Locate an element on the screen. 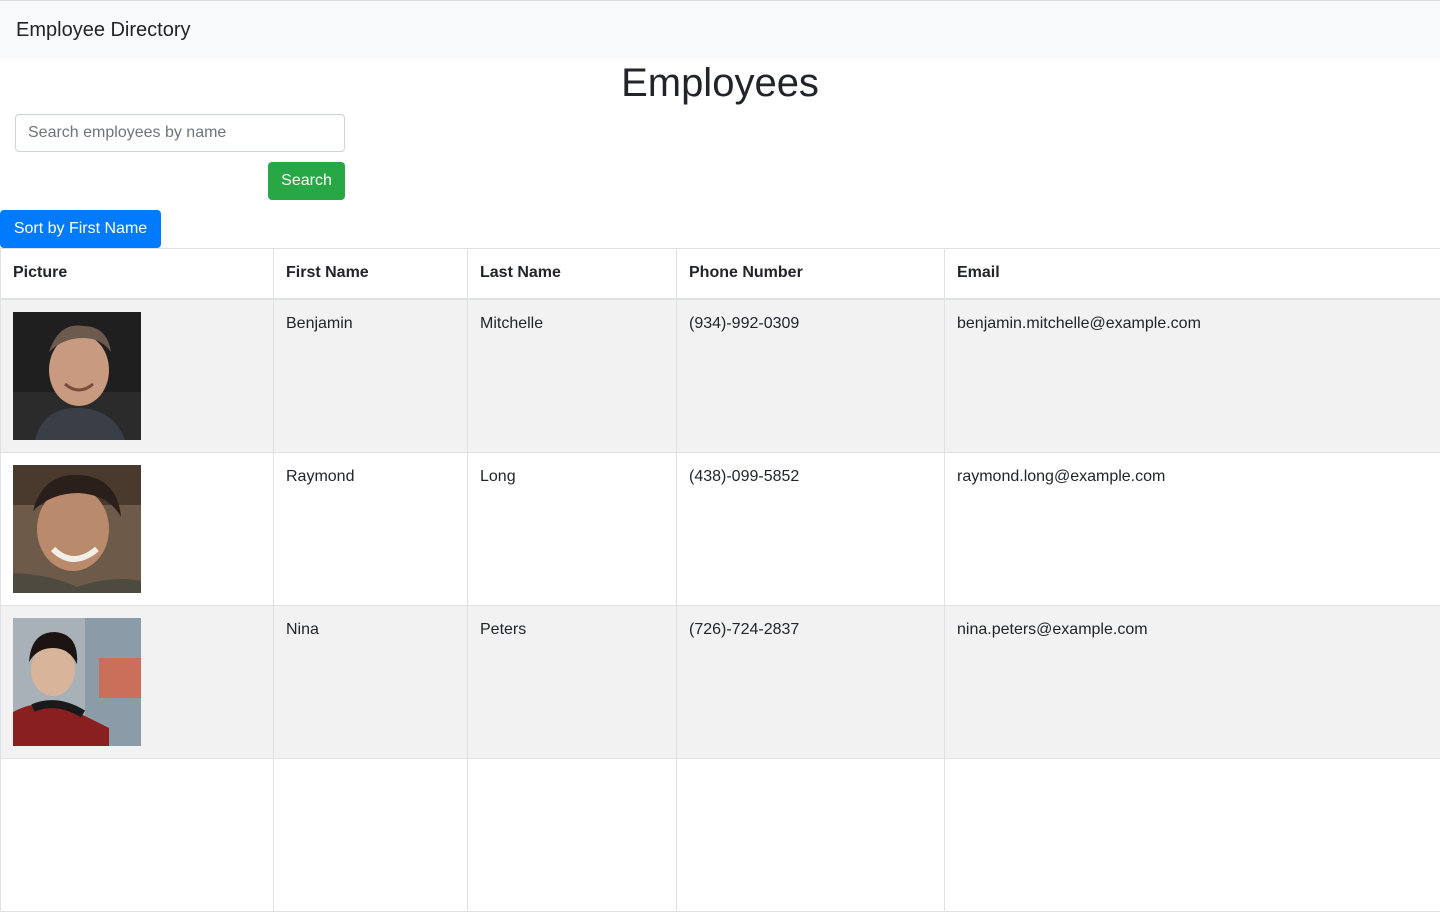 The height and width of the screenshot is (912, 1440). last-name-cell: Long is located at coordinates (572, 528).